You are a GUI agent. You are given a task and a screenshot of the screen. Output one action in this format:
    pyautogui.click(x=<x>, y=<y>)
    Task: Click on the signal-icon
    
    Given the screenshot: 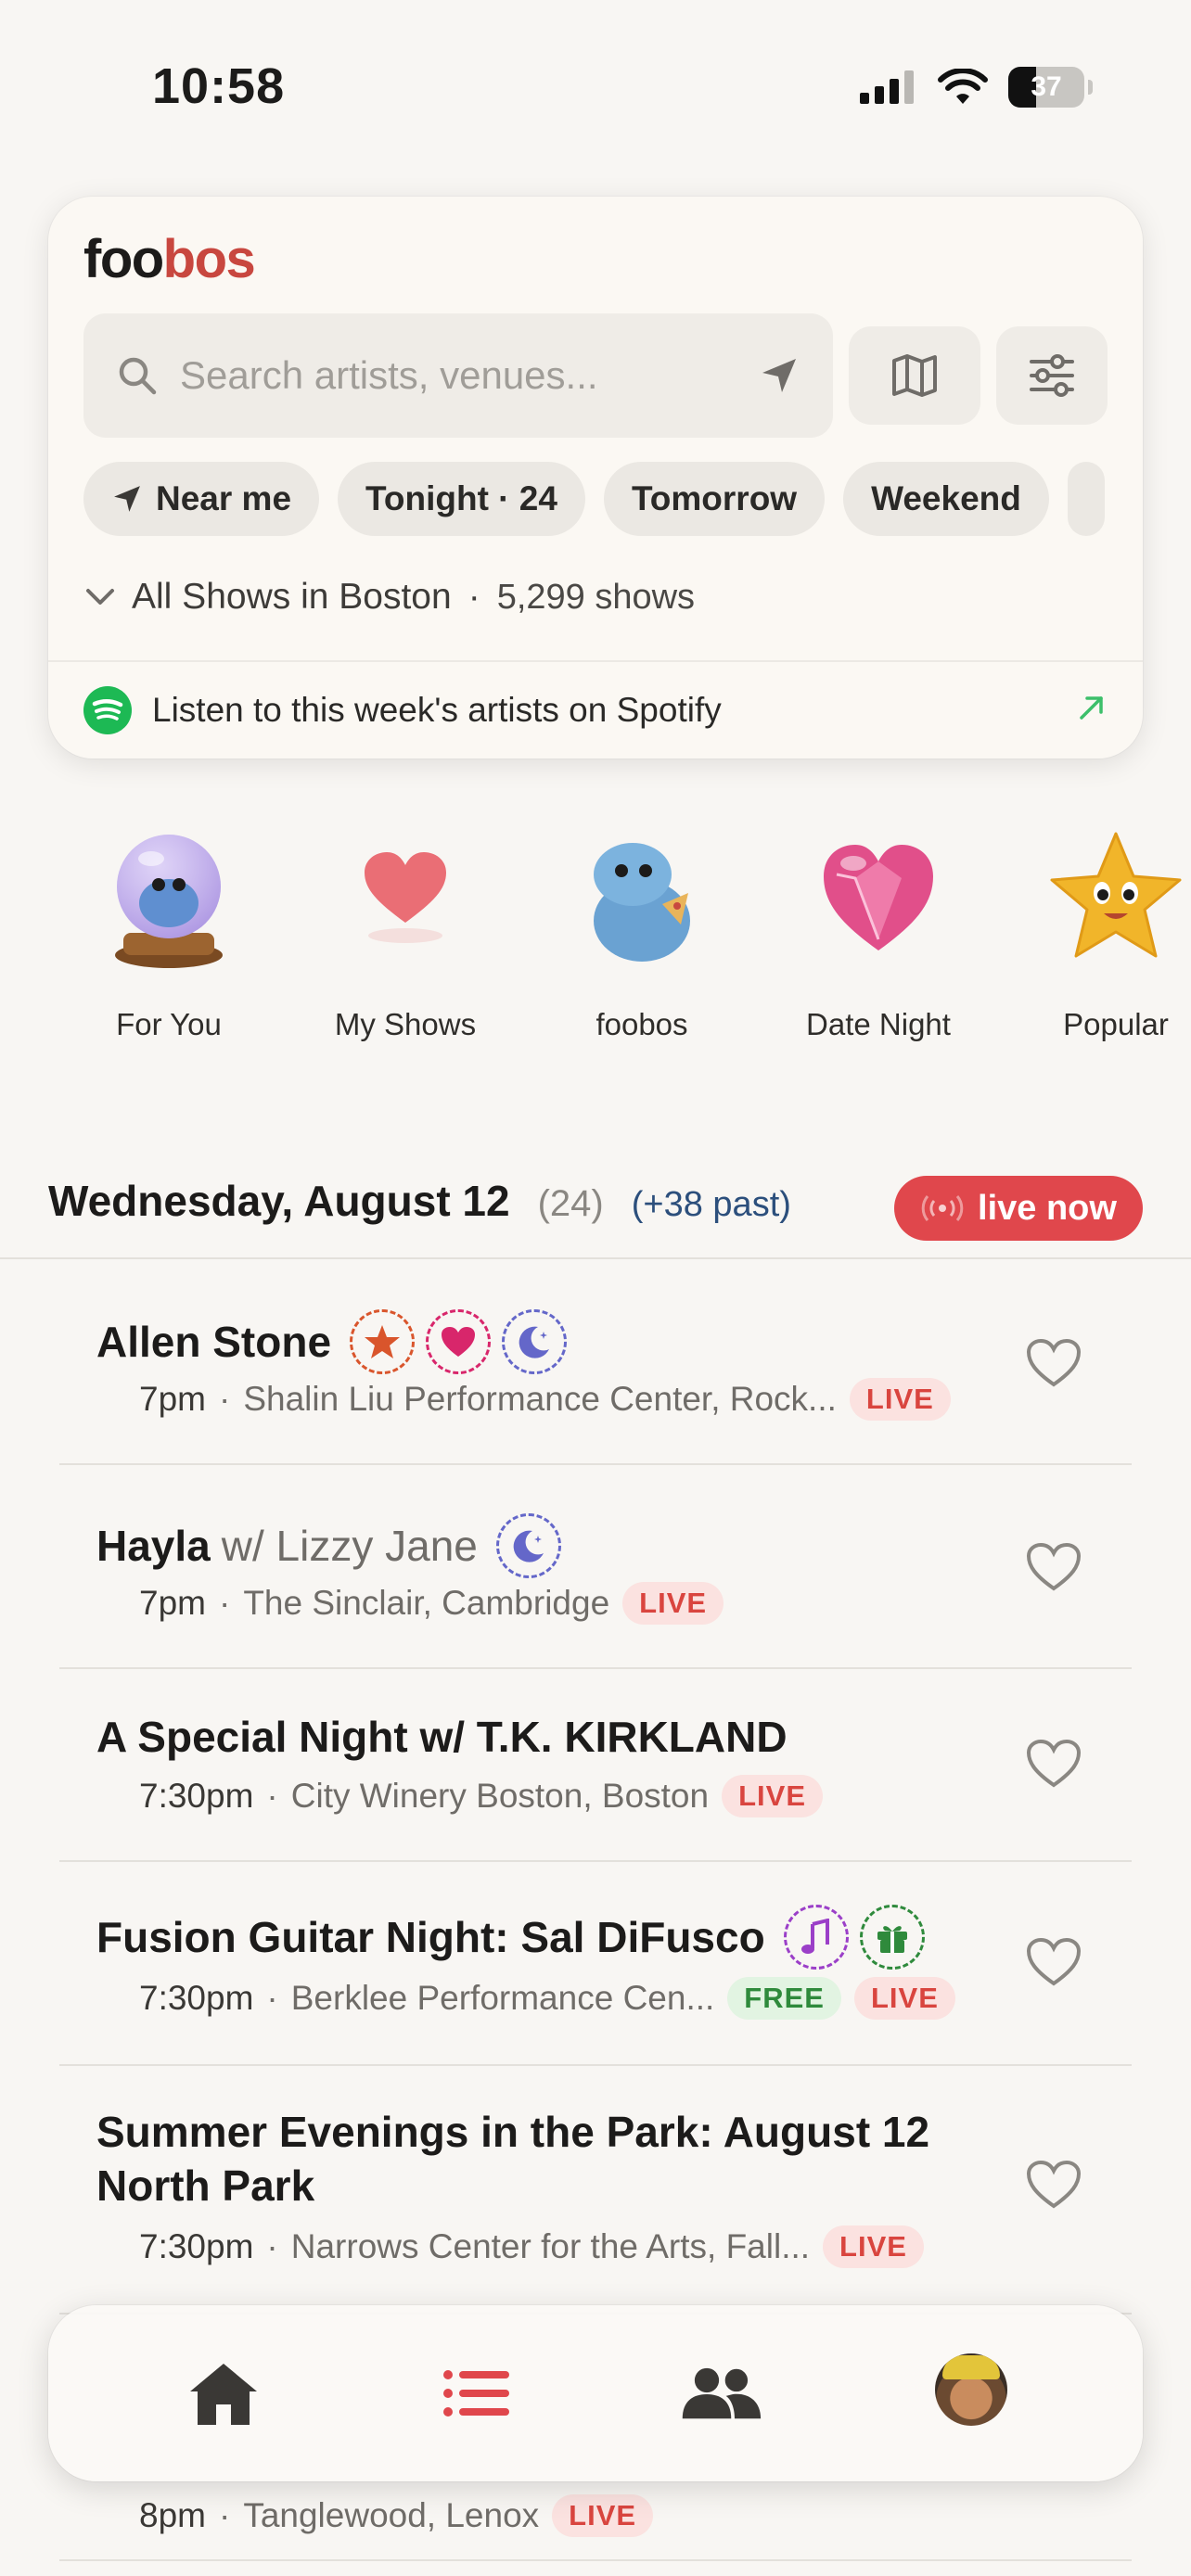 What is the action you would take?
    pyautogui.click(x=887, y=87)
    